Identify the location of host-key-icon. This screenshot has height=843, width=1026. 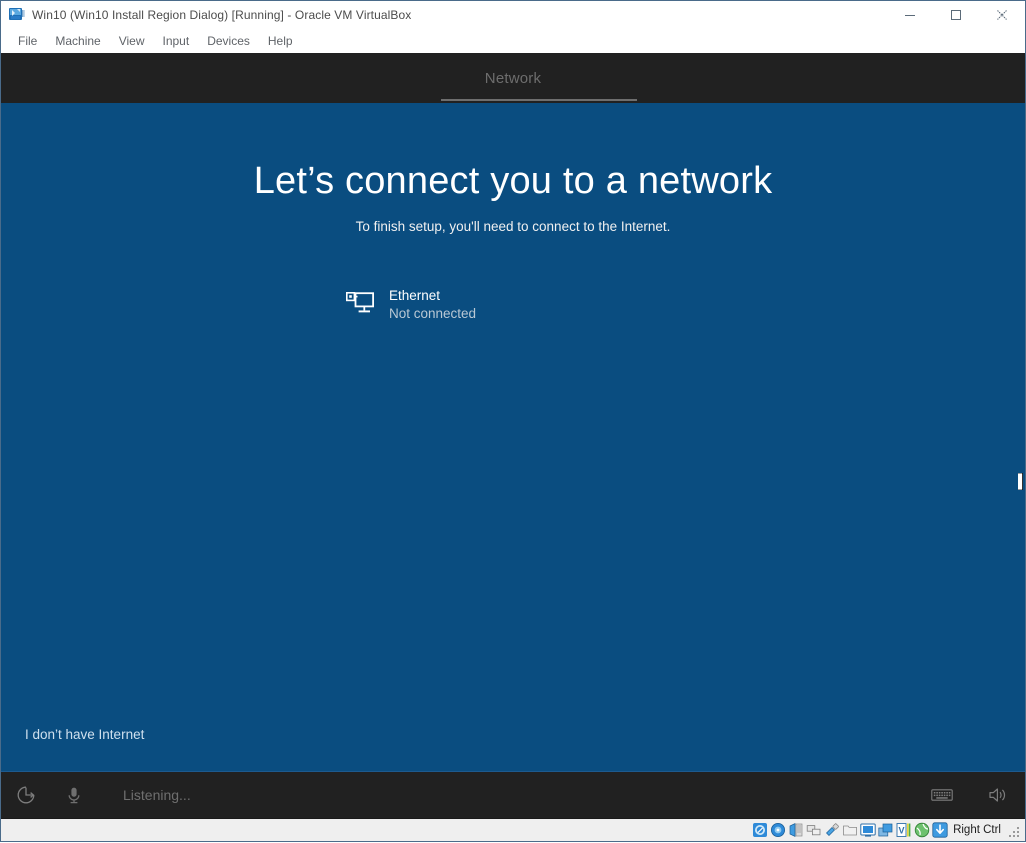
(940, 830).